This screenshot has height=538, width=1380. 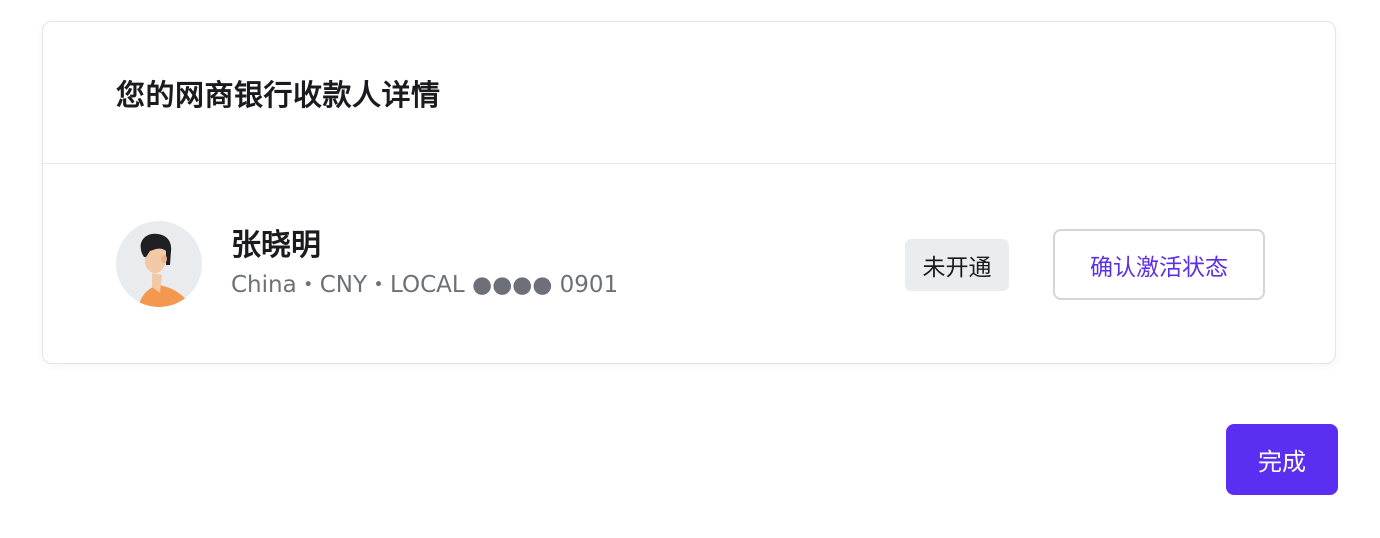 I want to click on person-avatar-icon, so click(x=163, y=270).